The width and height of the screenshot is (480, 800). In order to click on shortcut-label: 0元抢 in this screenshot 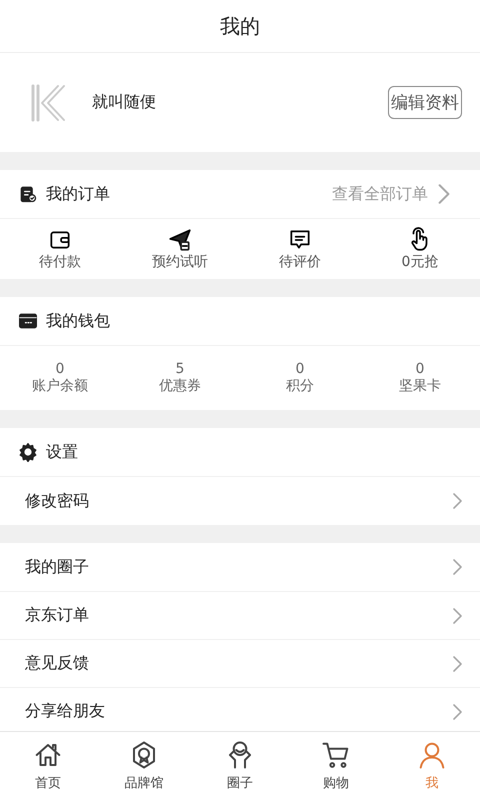, I will do `click(420, 262)`.